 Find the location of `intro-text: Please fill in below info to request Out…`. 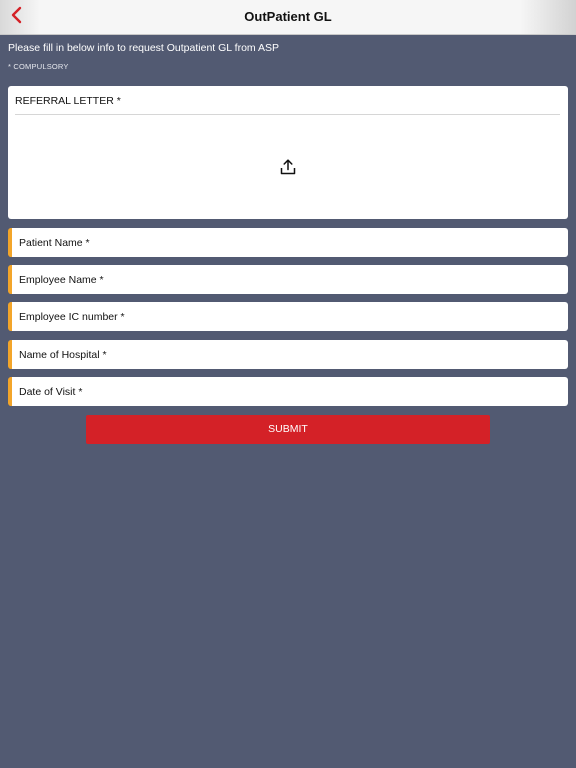

intro-text: Please fill in below info to request Out… is located at coordinates (144, 48).